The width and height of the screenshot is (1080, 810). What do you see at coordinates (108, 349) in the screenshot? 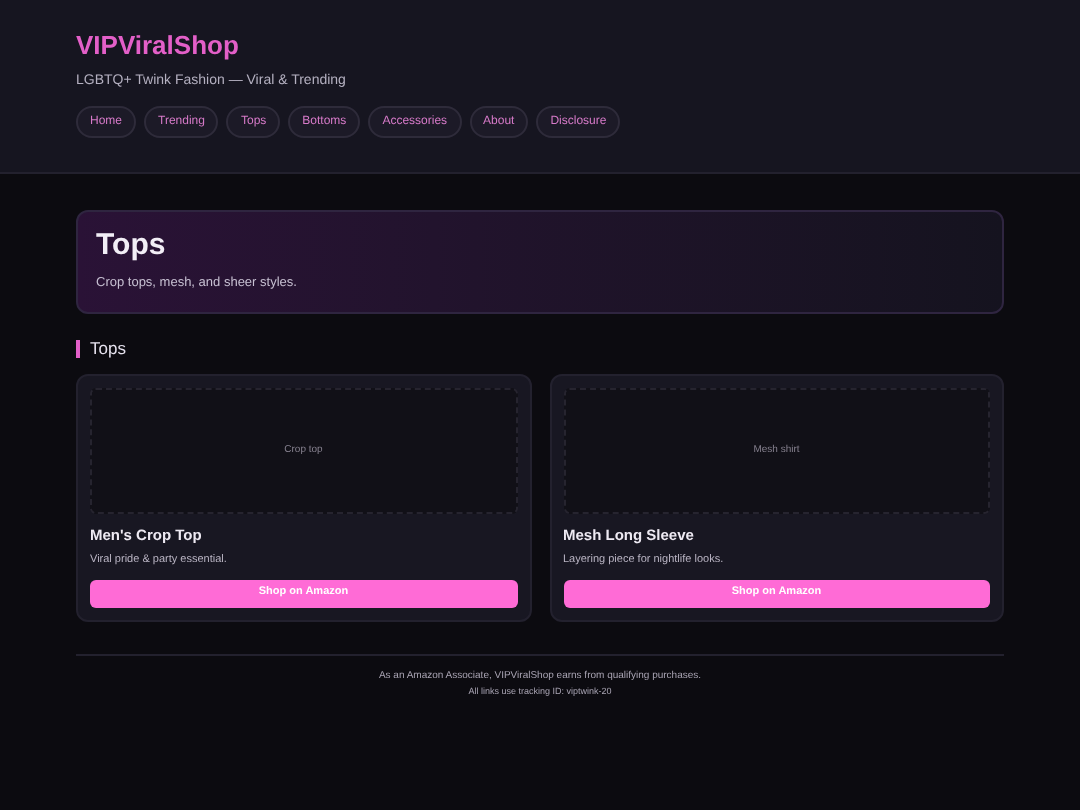
I see `section-heading: Tops` at bounding box center [108, 349].